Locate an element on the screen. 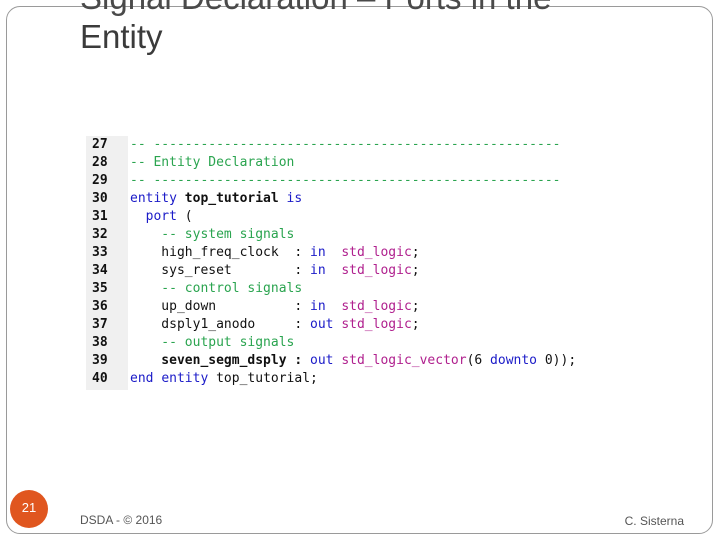 This screenshot has width=720, height=540. code-text: entity top_tutorial is is located at coordinates (216, 199).